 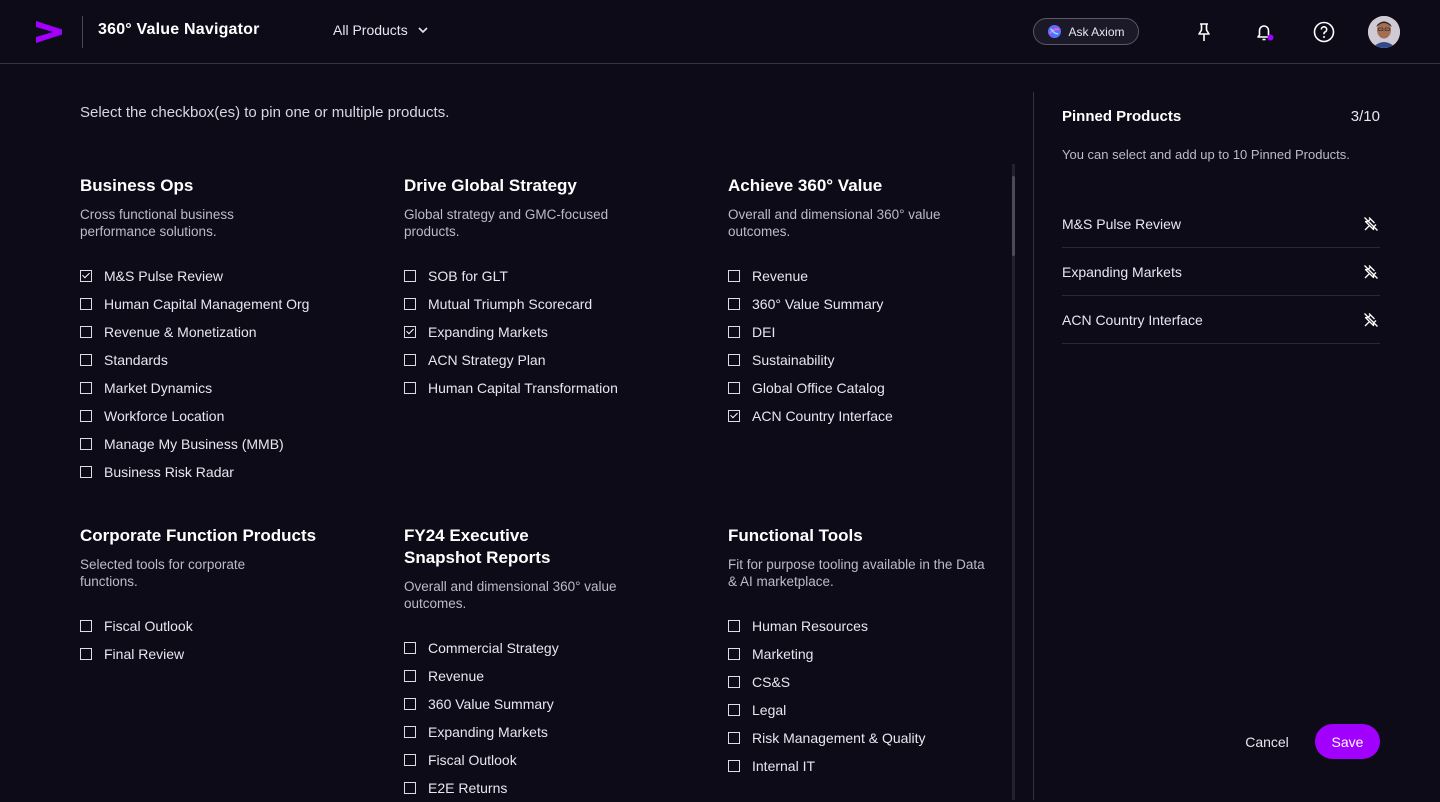 What do you see at coordinates (810, 626) in the screenshot?
I see `product-option-label: Human Resources` at bounding box center [810, 626].